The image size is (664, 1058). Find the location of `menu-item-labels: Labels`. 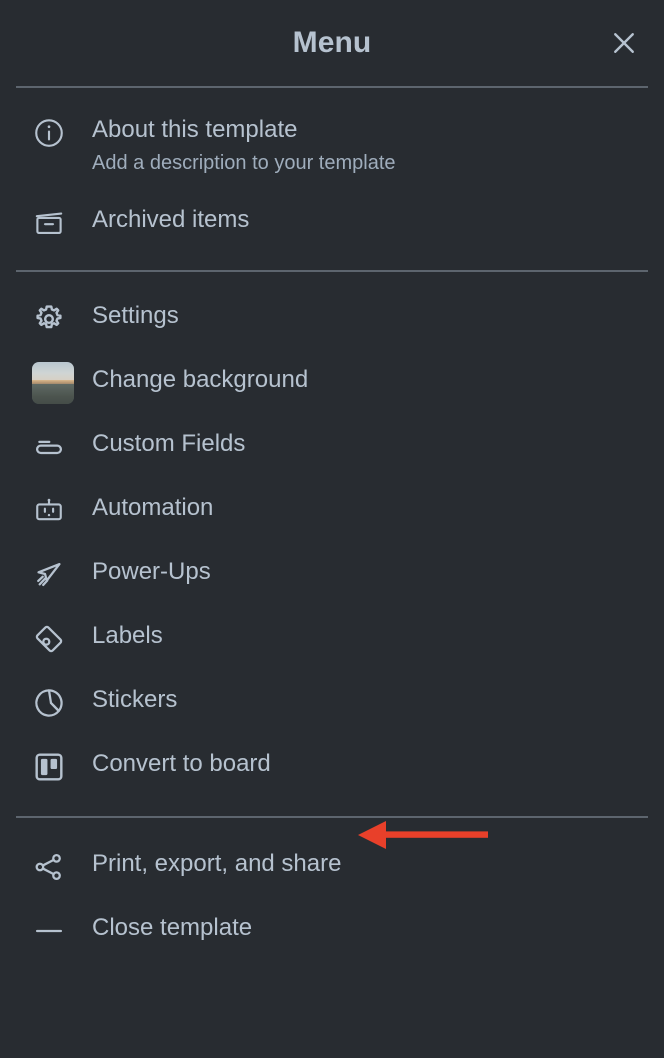

menu-item-labels: Labels is located at coordinates (332, 640).